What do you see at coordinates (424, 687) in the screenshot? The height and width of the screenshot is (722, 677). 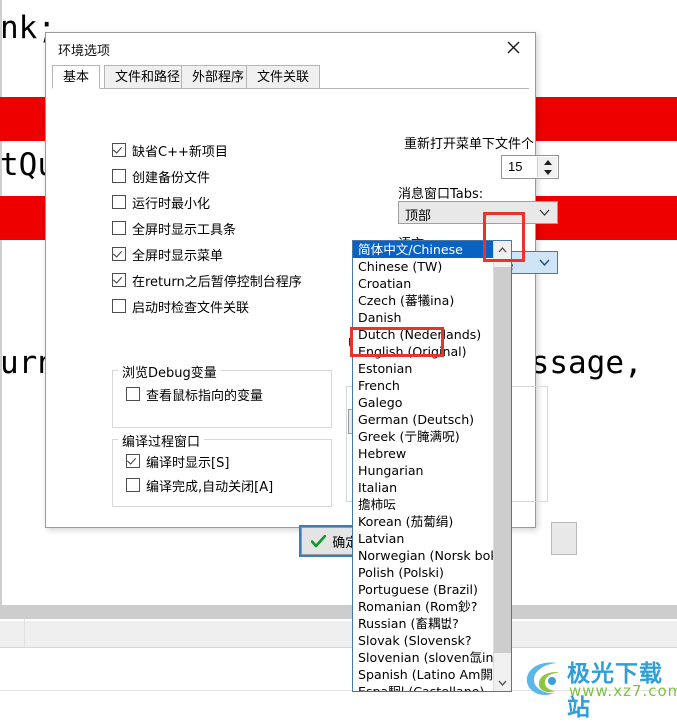 I see `language-option: Espa駉l (Castellano)` at bounding box center [424, 687].